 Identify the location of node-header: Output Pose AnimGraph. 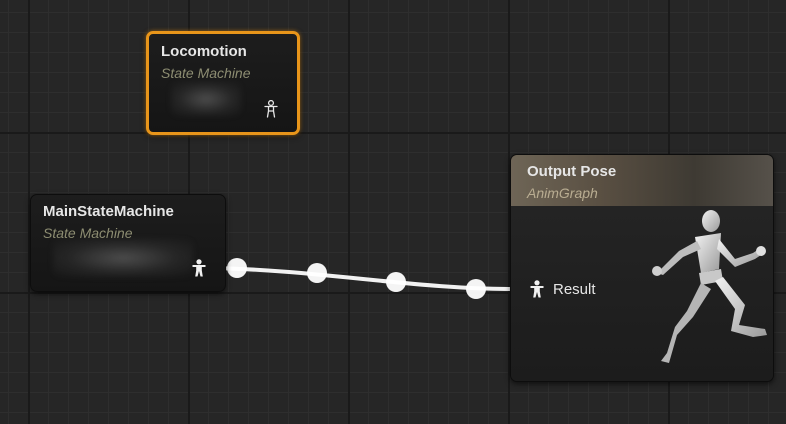
(642, 180).